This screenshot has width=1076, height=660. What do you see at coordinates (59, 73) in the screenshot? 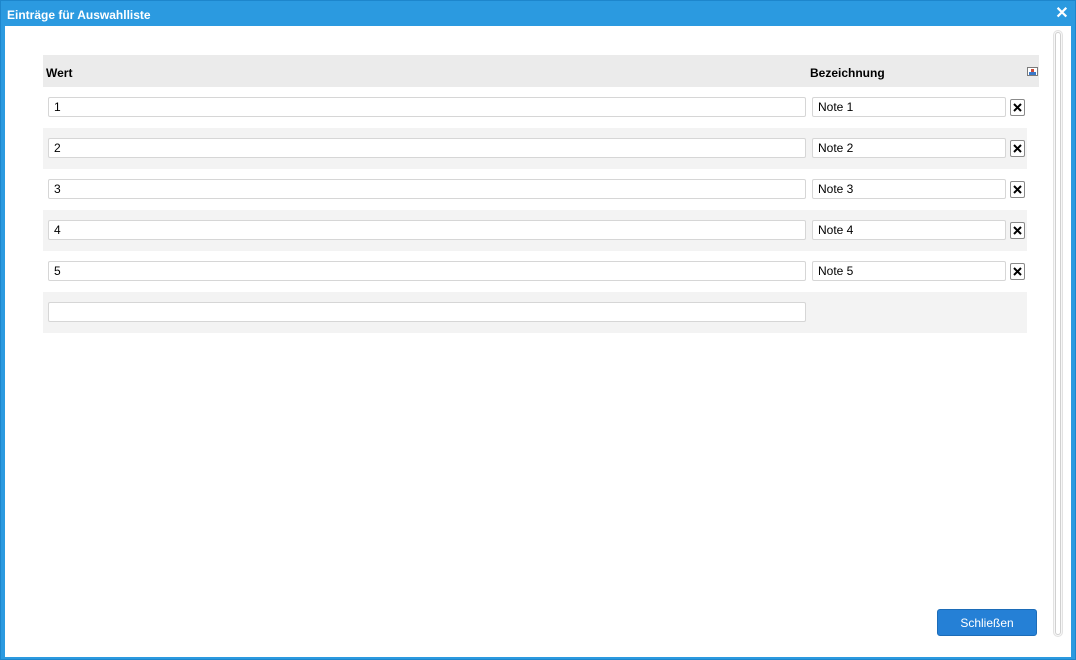
I see `header-wert: Wert` at bounding box center [59, 73].